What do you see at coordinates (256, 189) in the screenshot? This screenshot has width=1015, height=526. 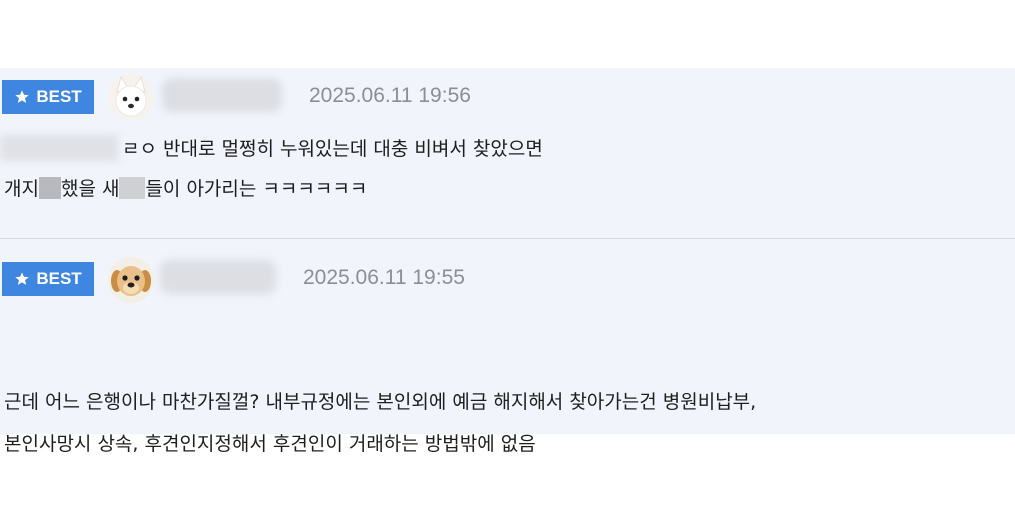 I see `comment-text: 들이 아가리는 ㅋㅋㅋㅋㅋㅋ` at bounding box center [256, 189].